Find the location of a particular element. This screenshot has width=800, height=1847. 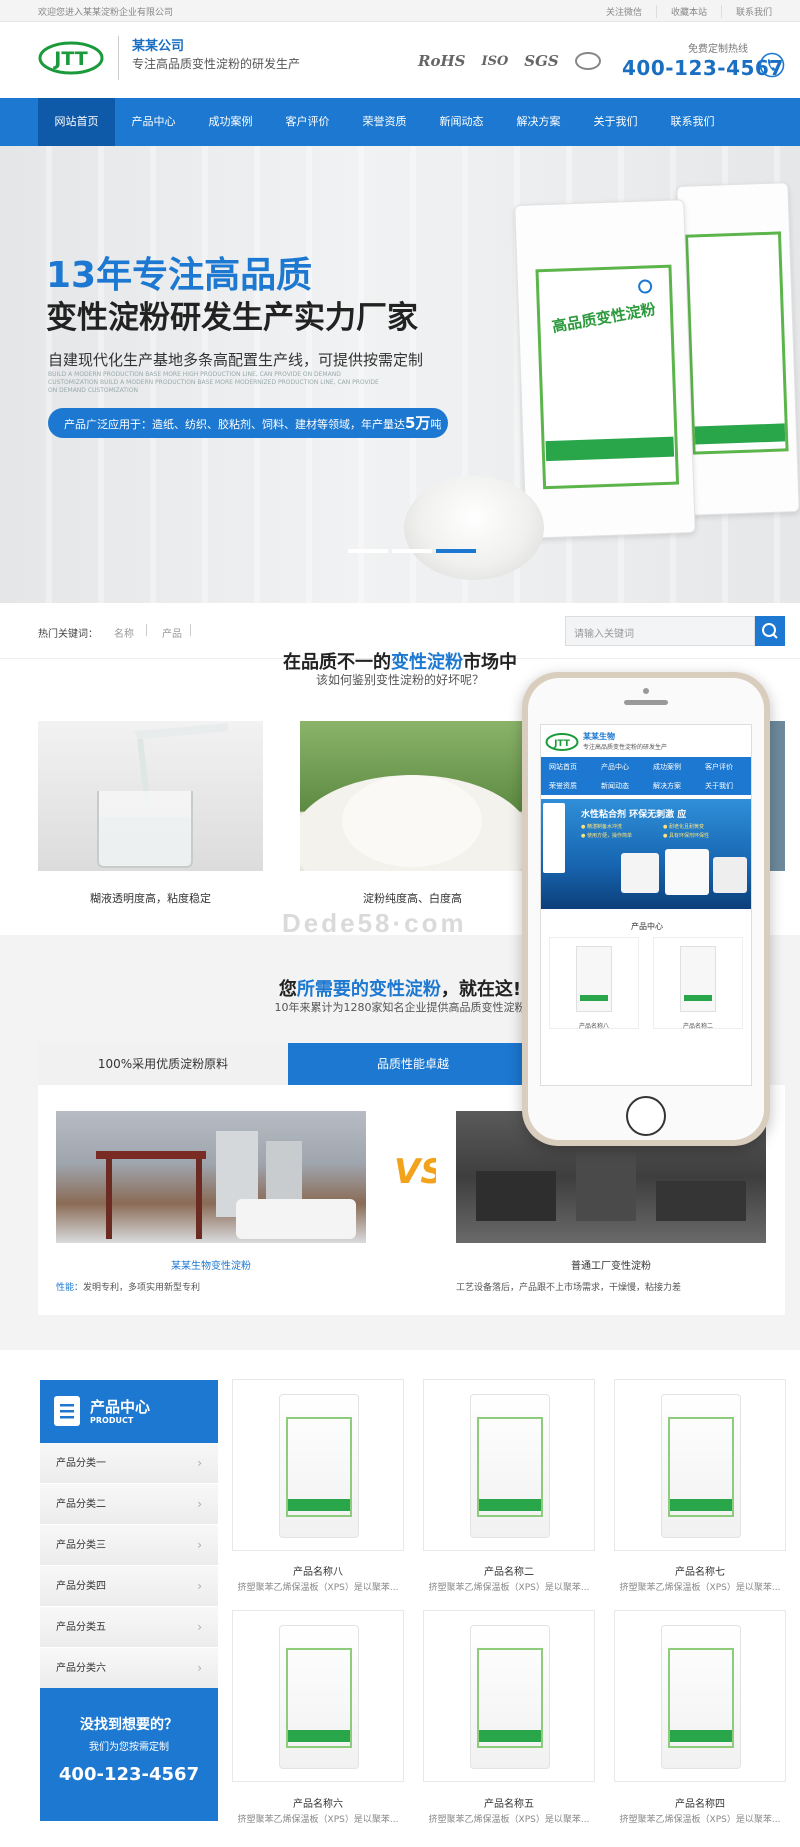

product-bag-back is located at coordinates (738, 349).